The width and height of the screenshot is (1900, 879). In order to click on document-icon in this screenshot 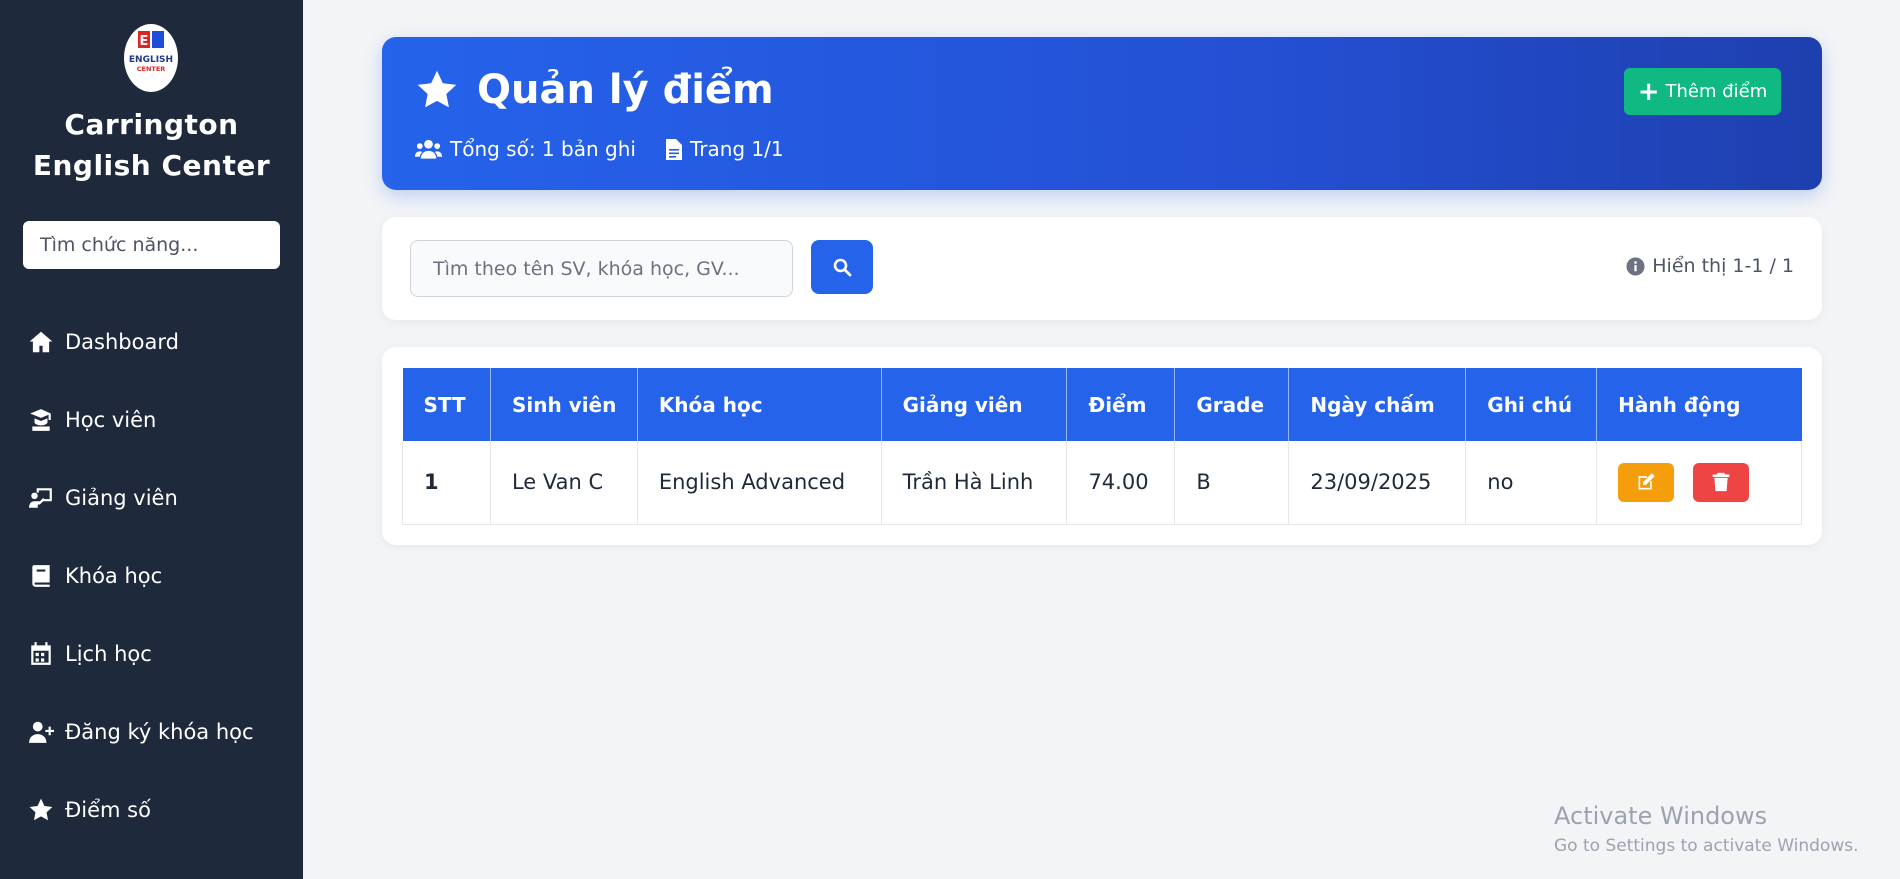, I will do `click(673, 149)`.